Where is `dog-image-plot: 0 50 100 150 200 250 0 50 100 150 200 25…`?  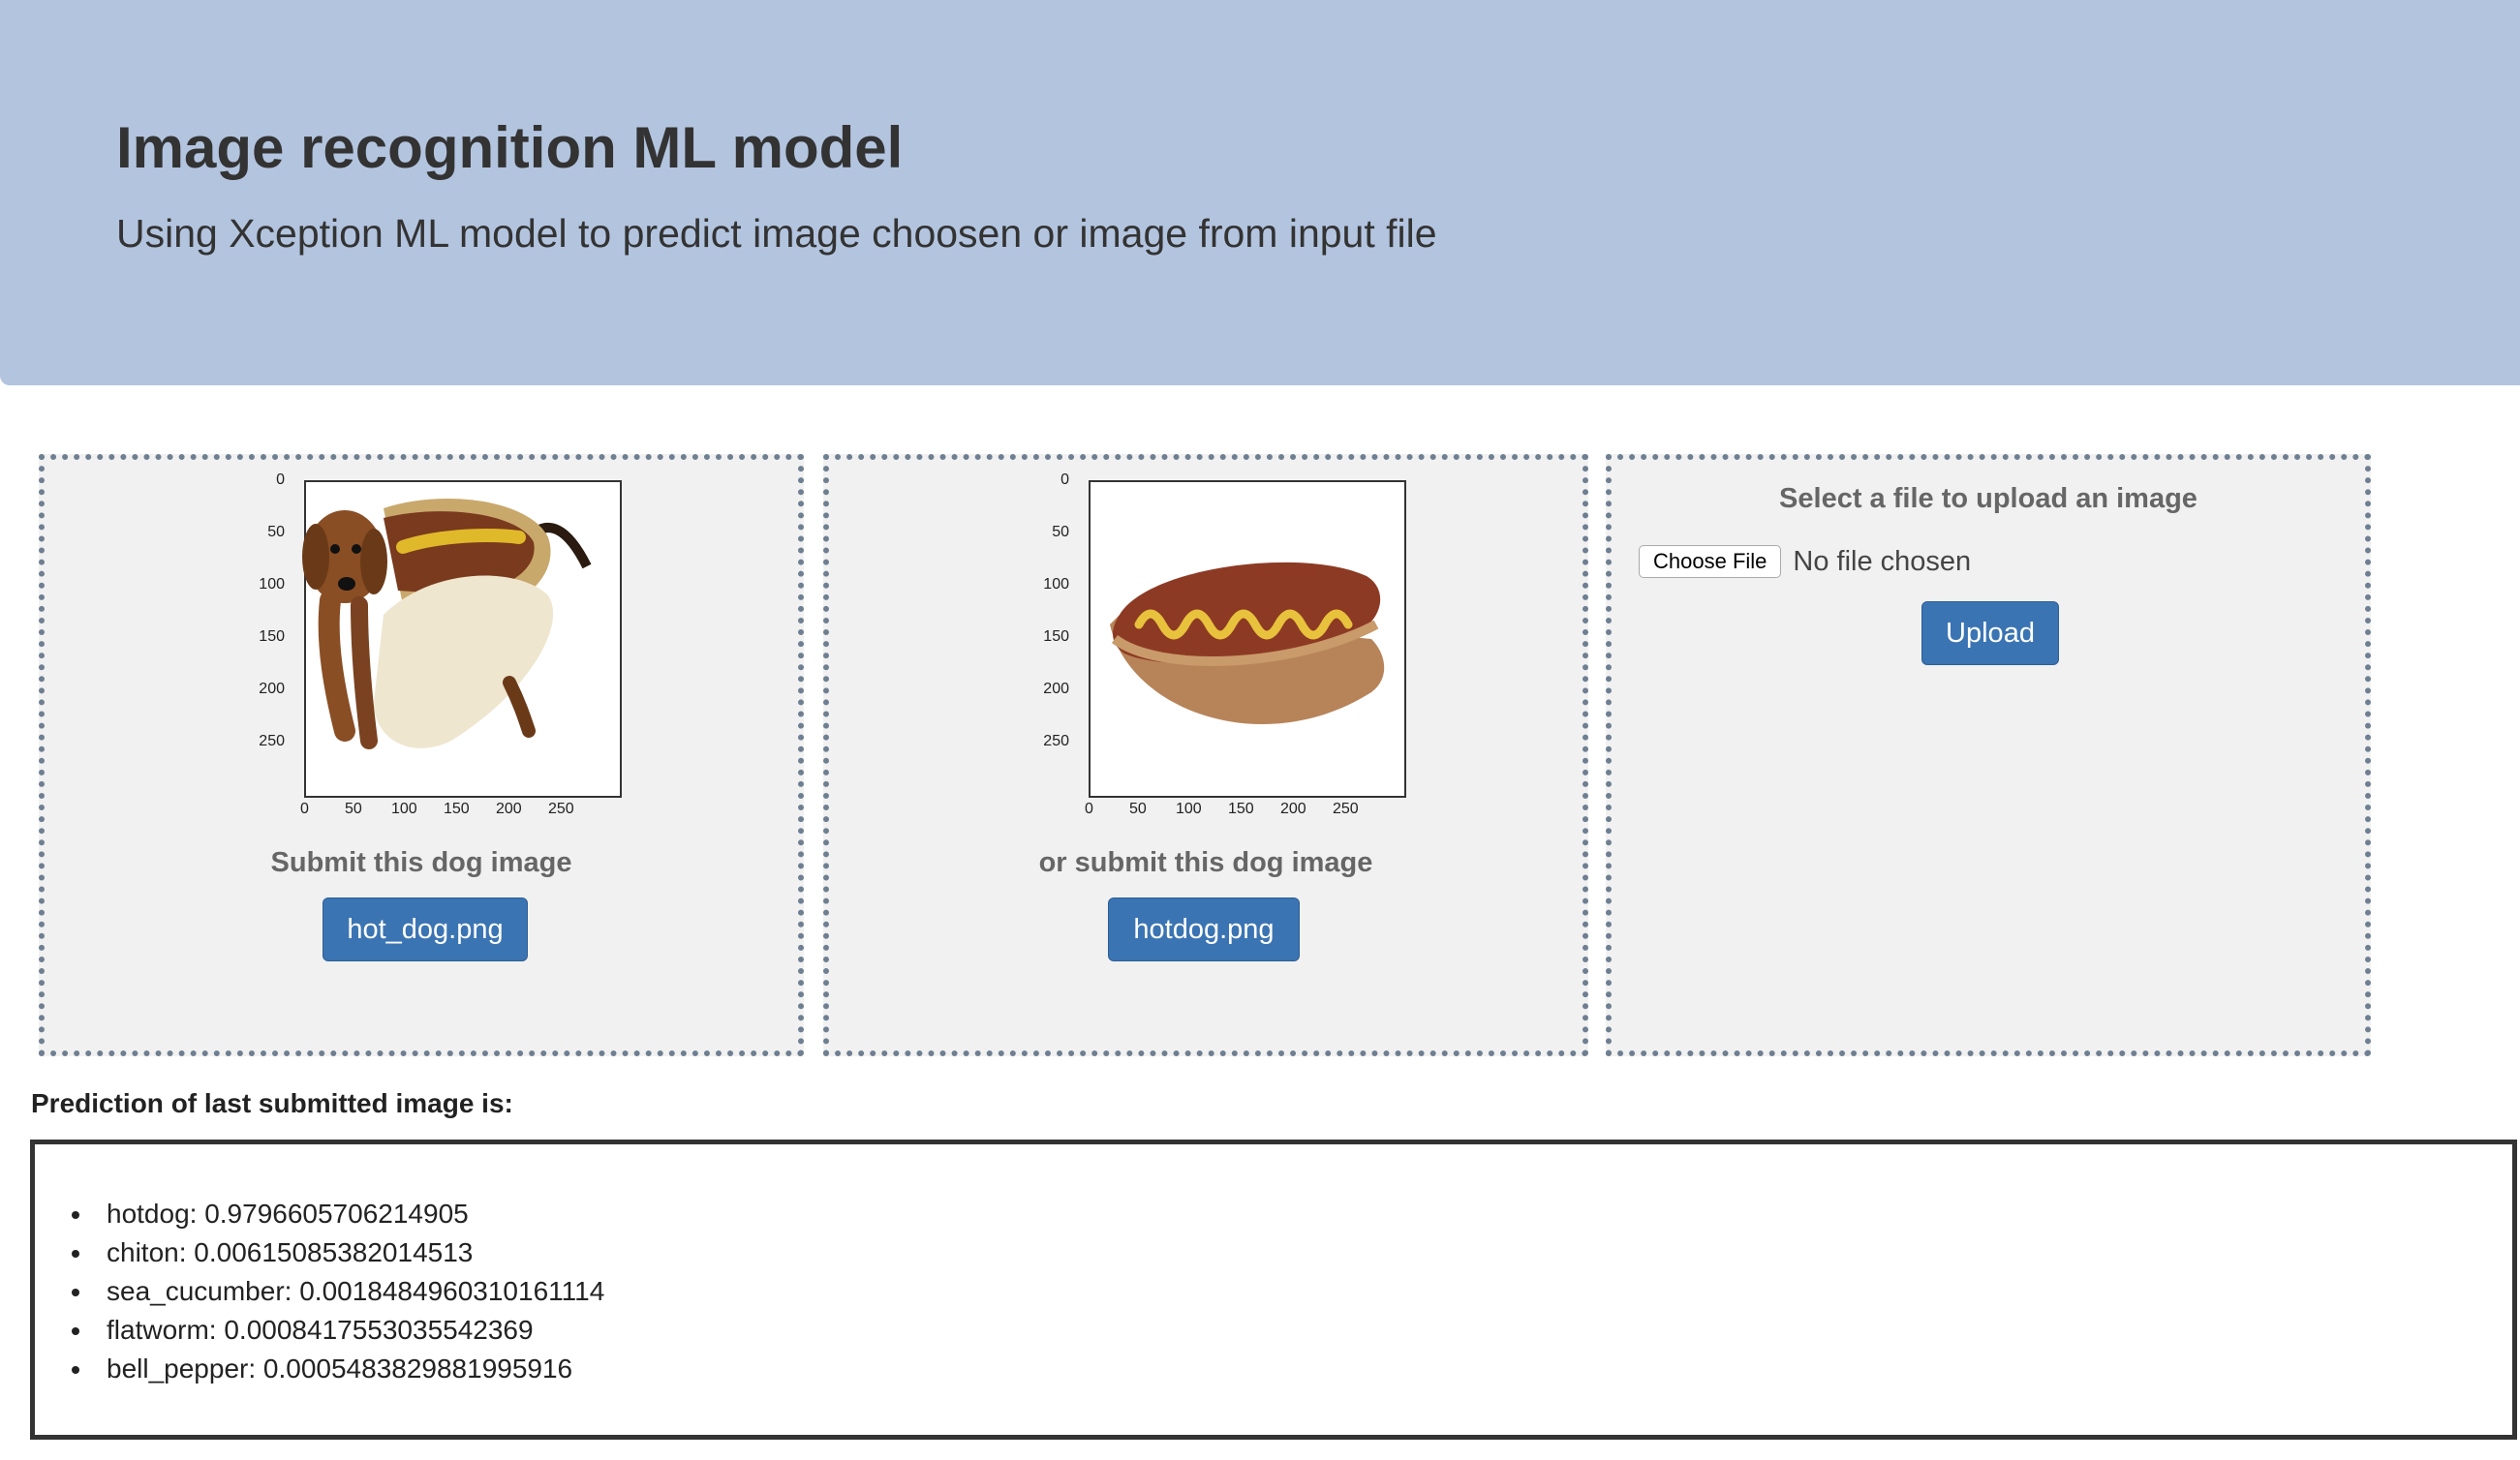 dog-image-plot: 0 50 100 150 200 250 0 50 100 150 200 25… is located at coordinates (432, 649).